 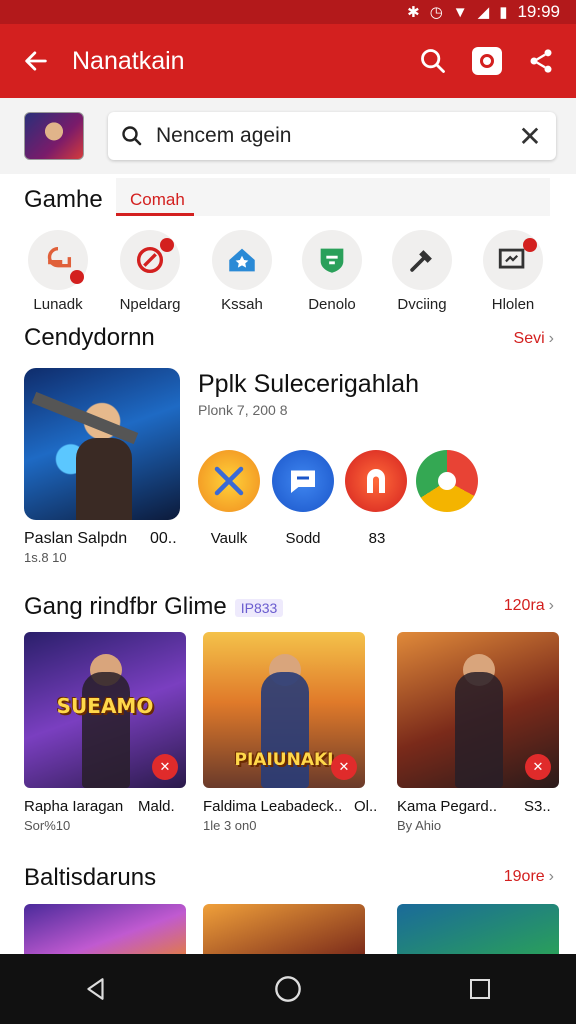 I want to click on app-icon-sodd, so click(x=303, y=481).